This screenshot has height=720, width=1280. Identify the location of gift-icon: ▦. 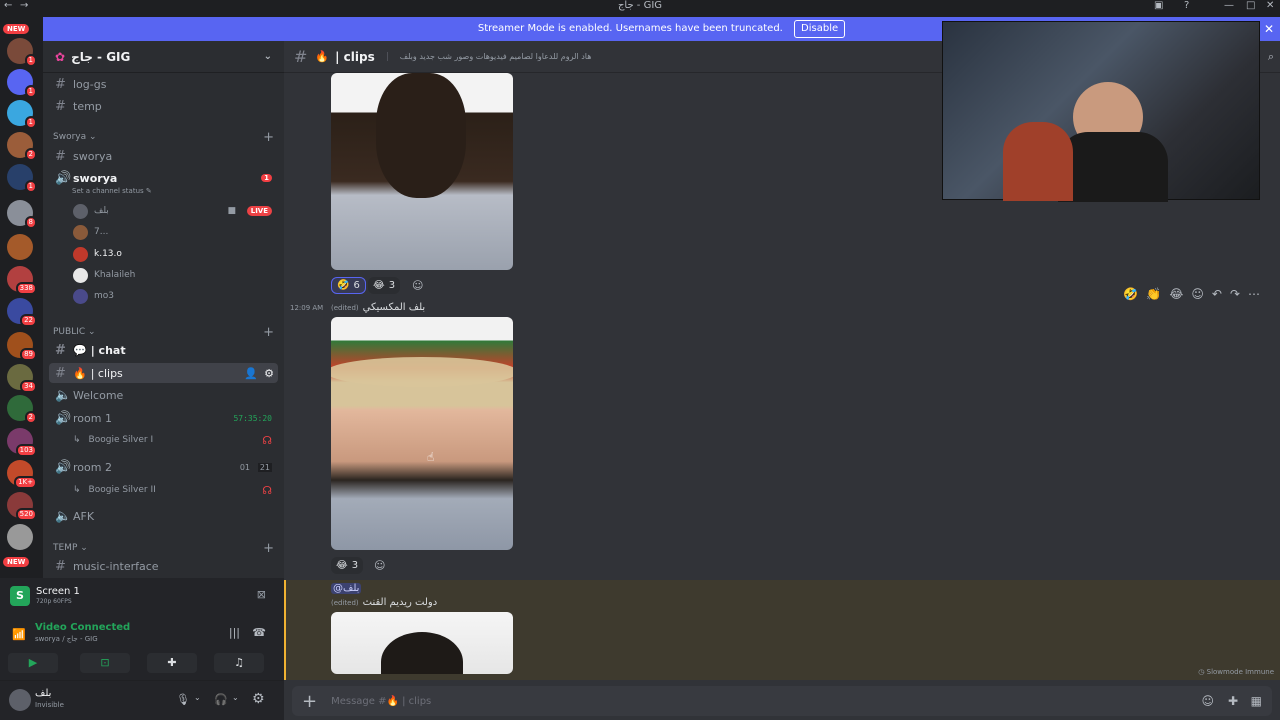
(1256, 701).